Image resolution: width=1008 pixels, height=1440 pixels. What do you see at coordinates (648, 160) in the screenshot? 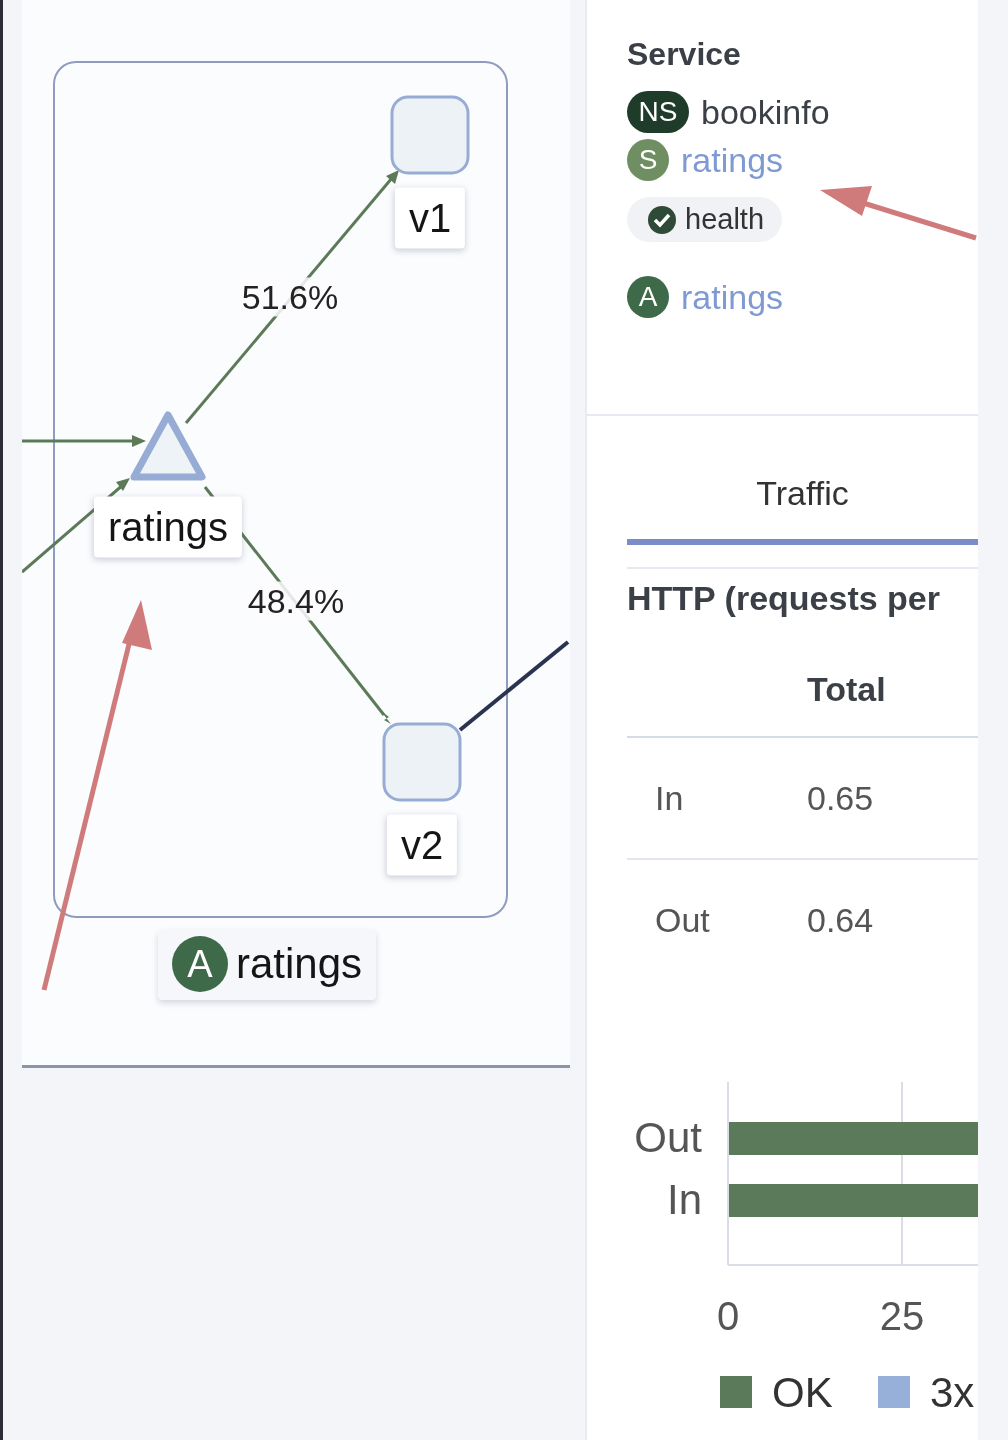
I see `service-badge: S` at bounding box center [648, 160].